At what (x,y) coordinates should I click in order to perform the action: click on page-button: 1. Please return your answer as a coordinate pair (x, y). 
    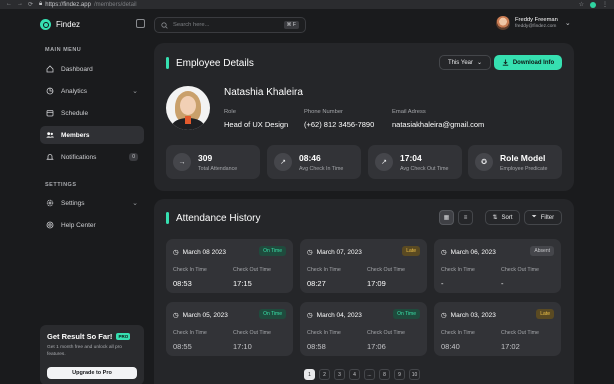
    Looking at the image, I should click on (309, 374).